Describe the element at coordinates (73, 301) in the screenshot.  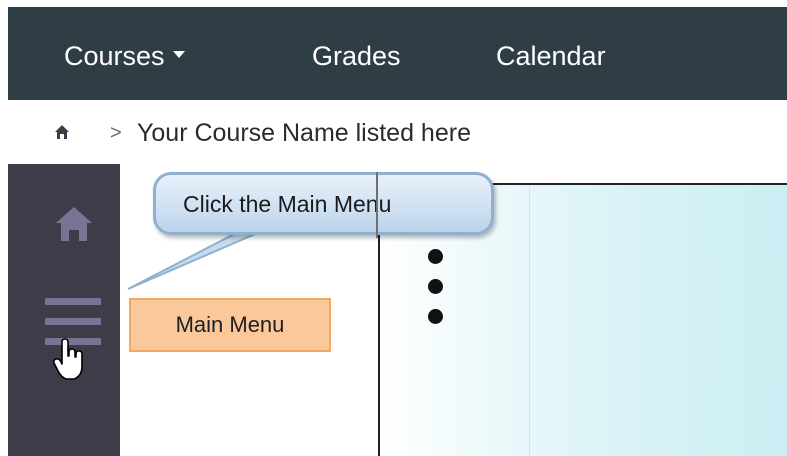
I see `menu-bar-top` at that location.